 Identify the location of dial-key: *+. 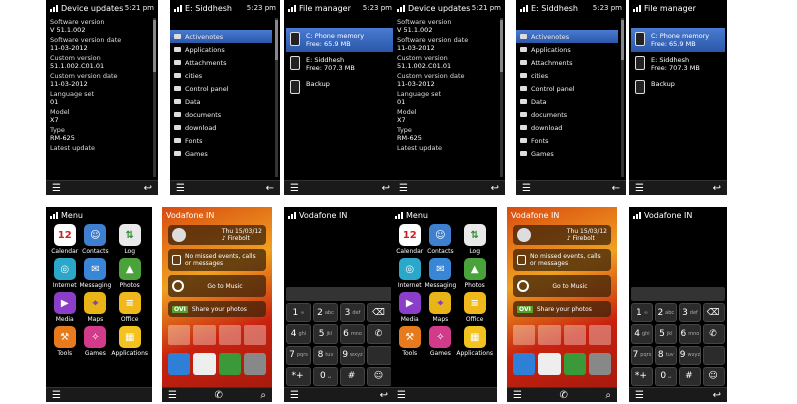
(298, 376).